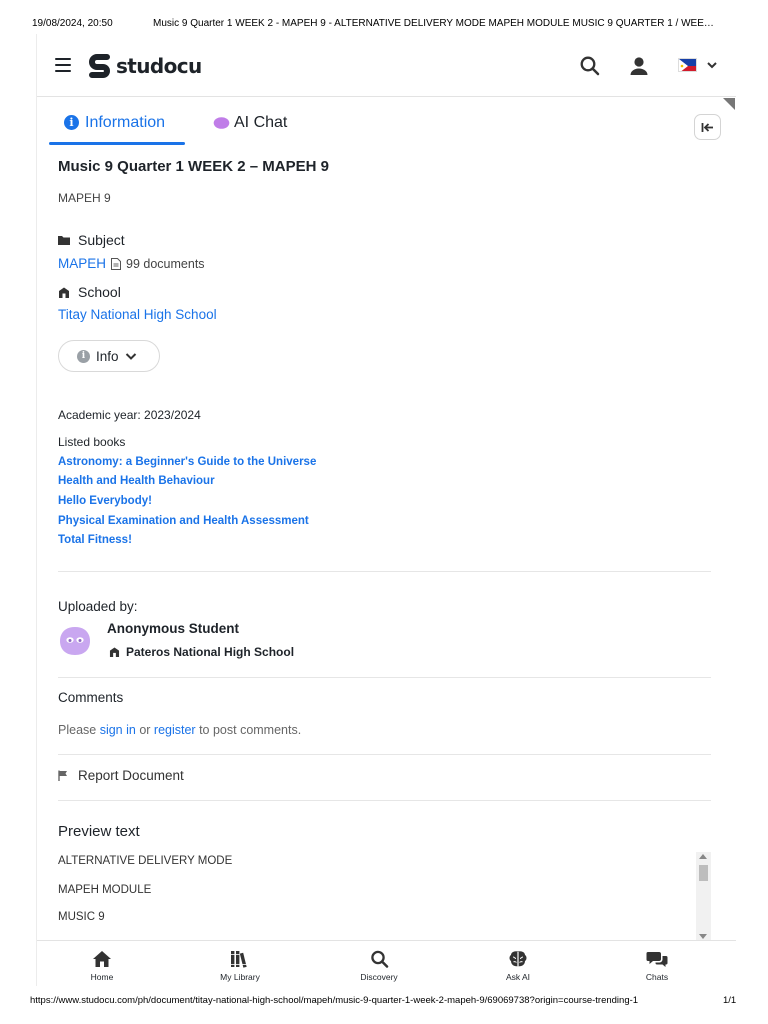  What do you see at coordinates (91, 697) in the screenshot?
I see `comments-heading: Comments` at bounding box center [91, 697].